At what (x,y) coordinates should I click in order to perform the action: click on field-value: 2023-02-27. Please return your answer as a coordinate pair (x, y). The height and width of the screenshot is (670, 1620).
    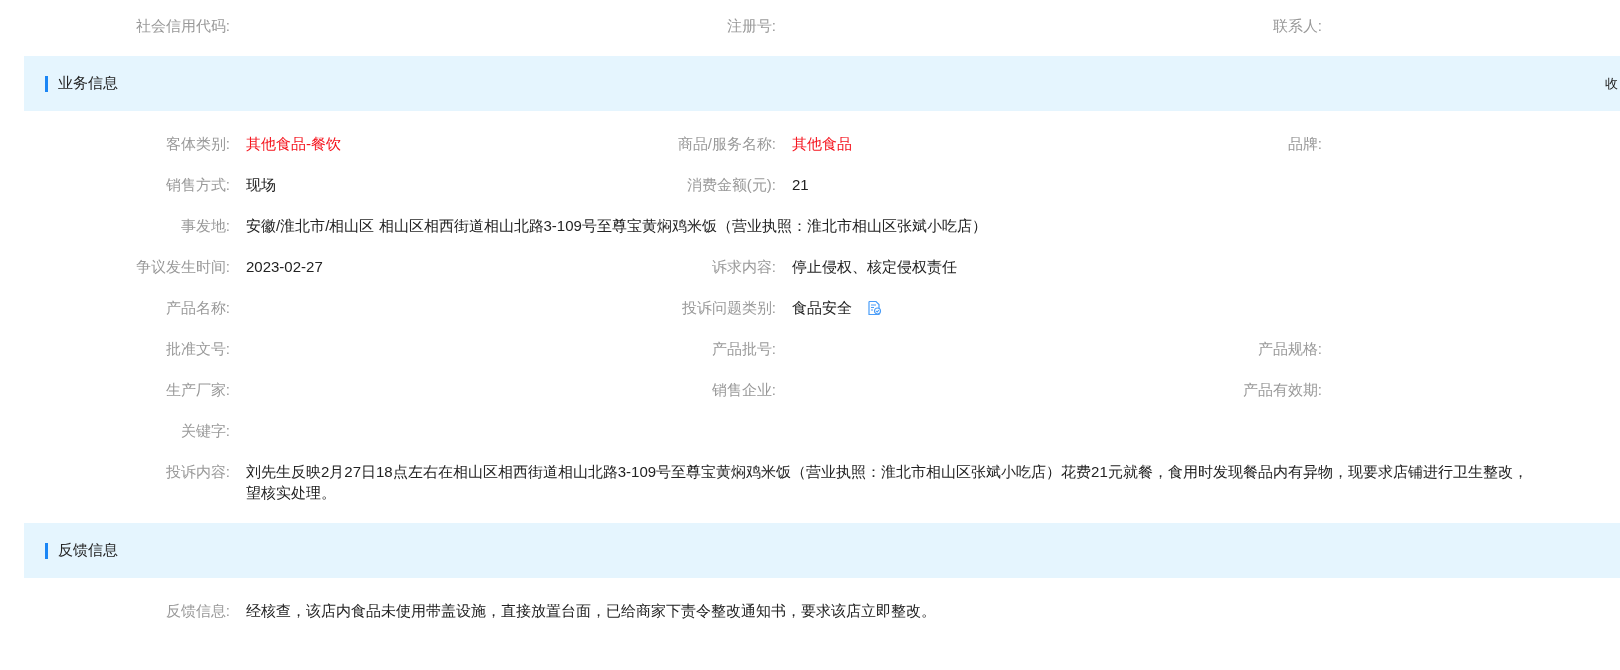
    Looking at the image, I should click on (284, 267).